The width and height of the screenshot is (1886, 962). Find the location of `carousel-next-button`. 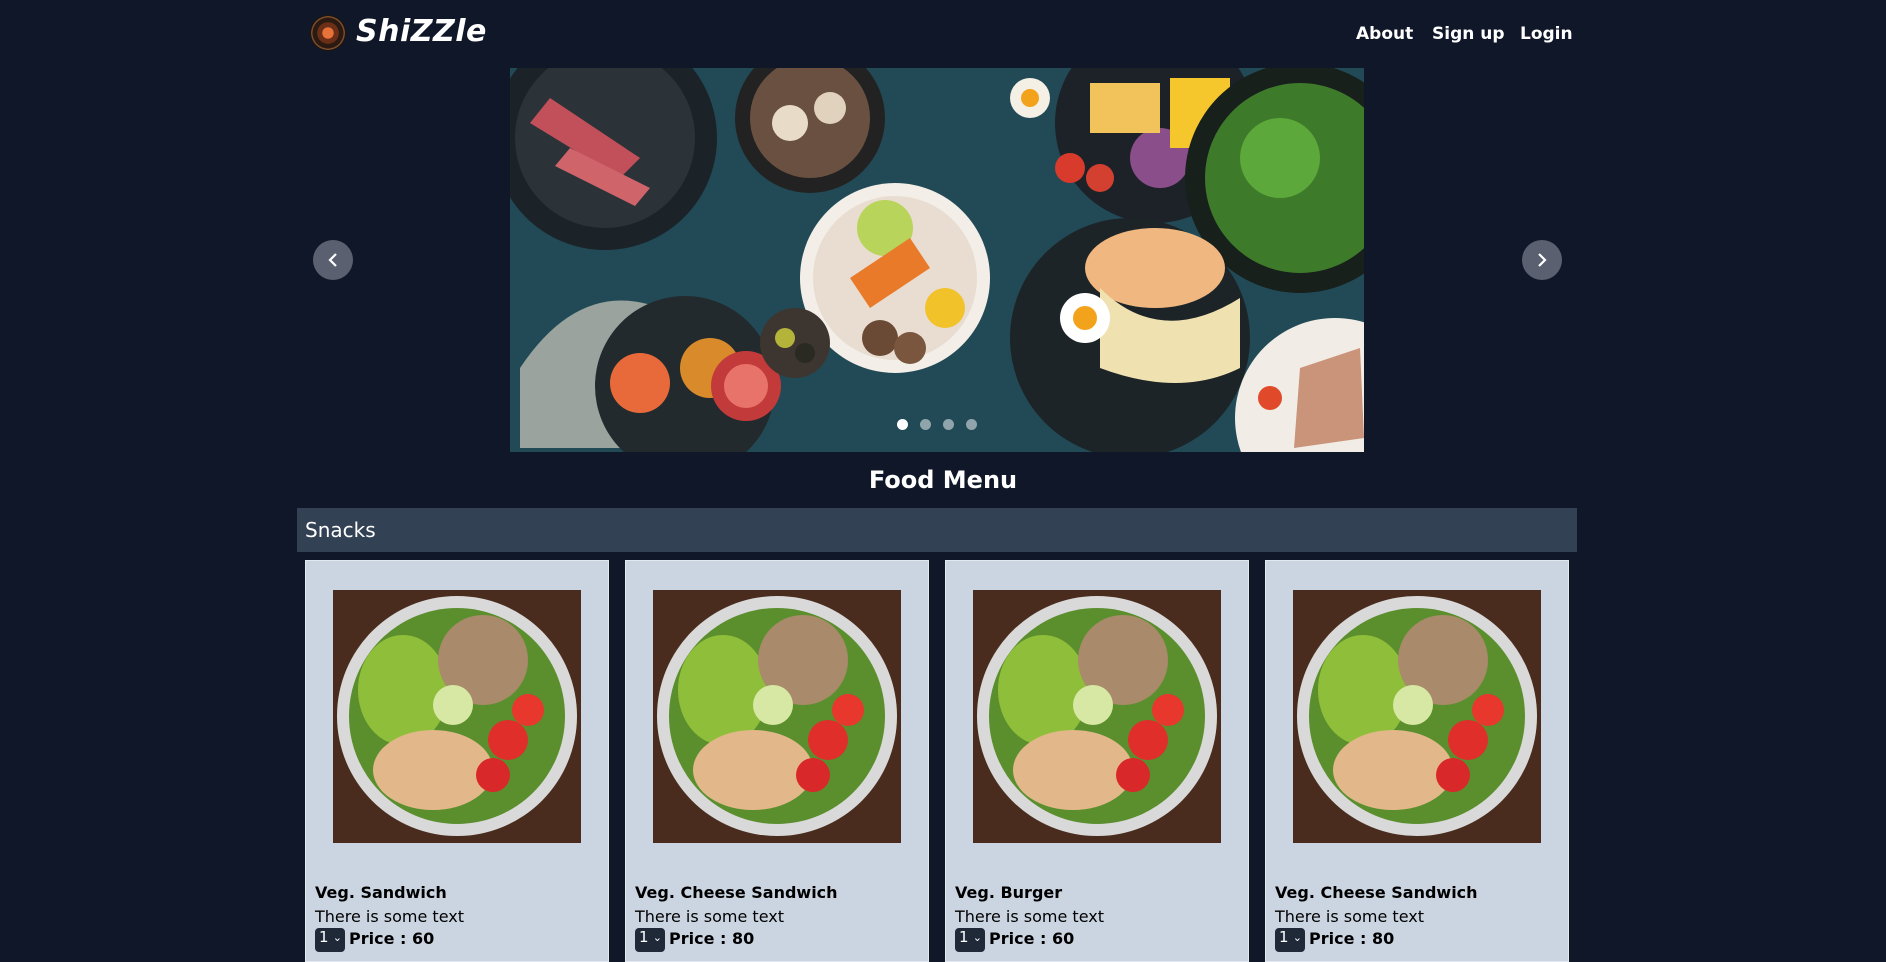

carousel-next-button is located at coordinates (1542, 260).